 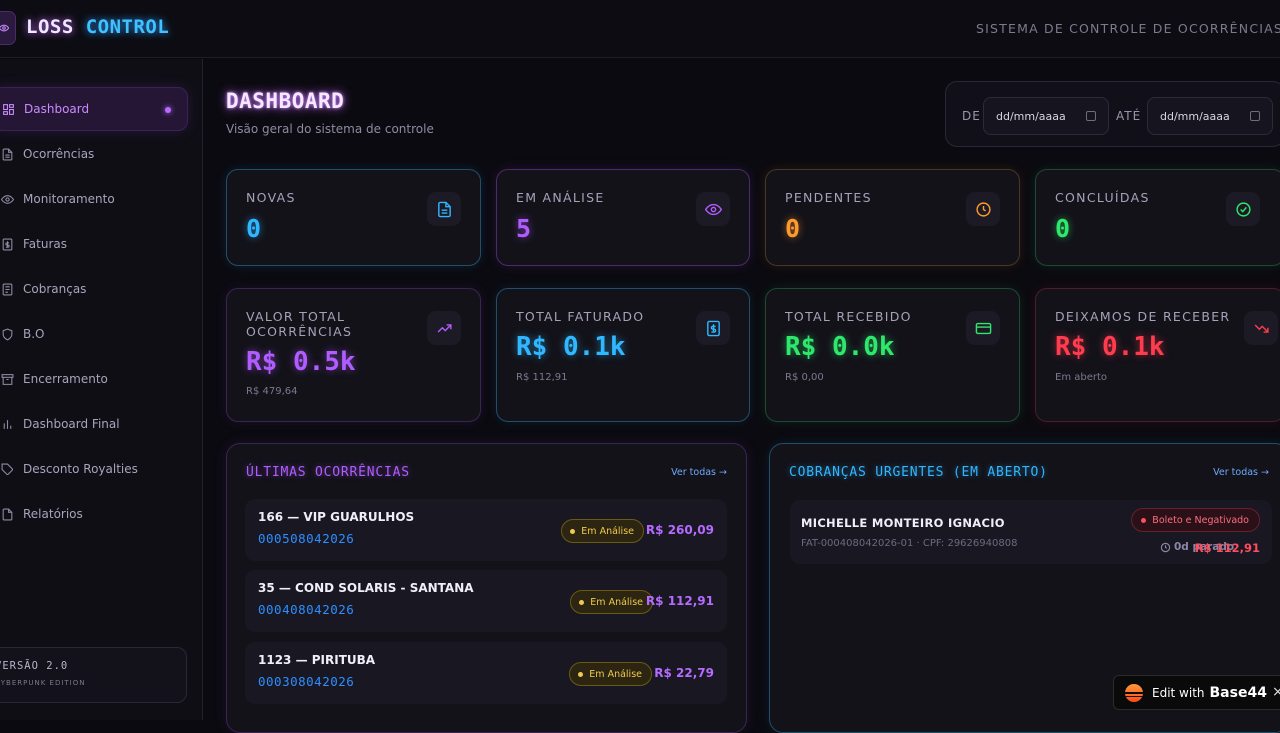 What do you see at coordinates (1178, 692) in the screenshot?
I see `base44-prefix: Edit with` at bounding box center [1178, 692].